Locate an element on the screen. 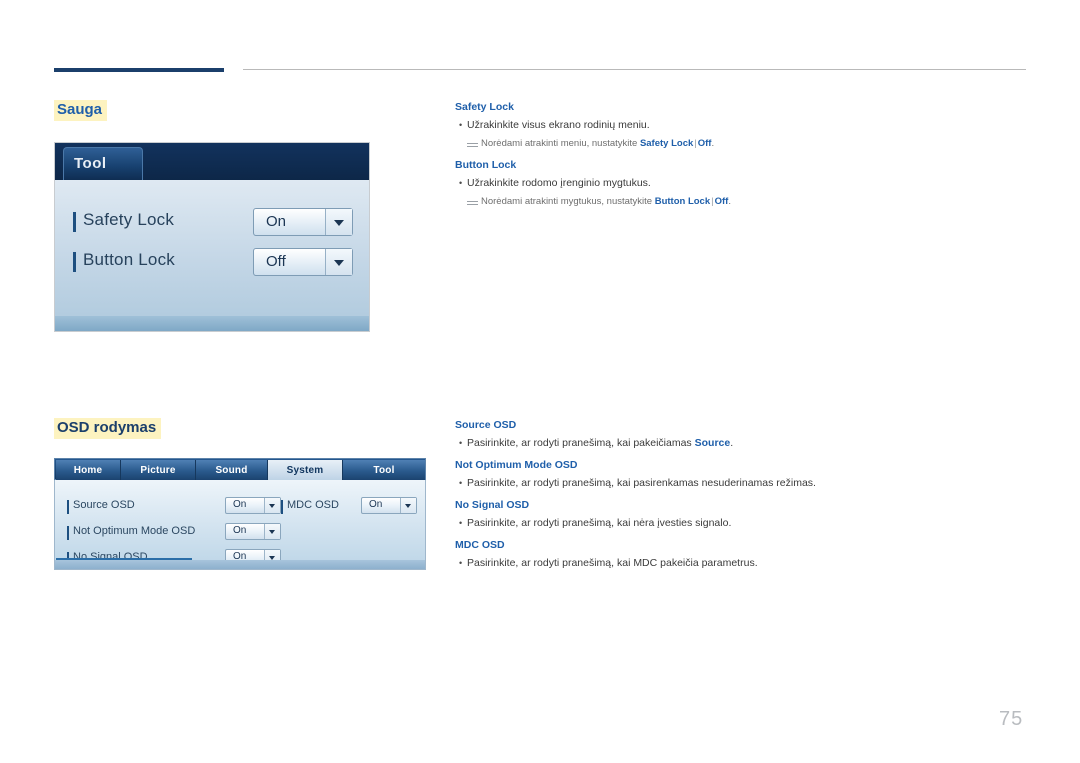 Image resolution: width=1080 pixels, height=763 pixels. menu-row-label: Button Lock is located at coordinates (129, 259).